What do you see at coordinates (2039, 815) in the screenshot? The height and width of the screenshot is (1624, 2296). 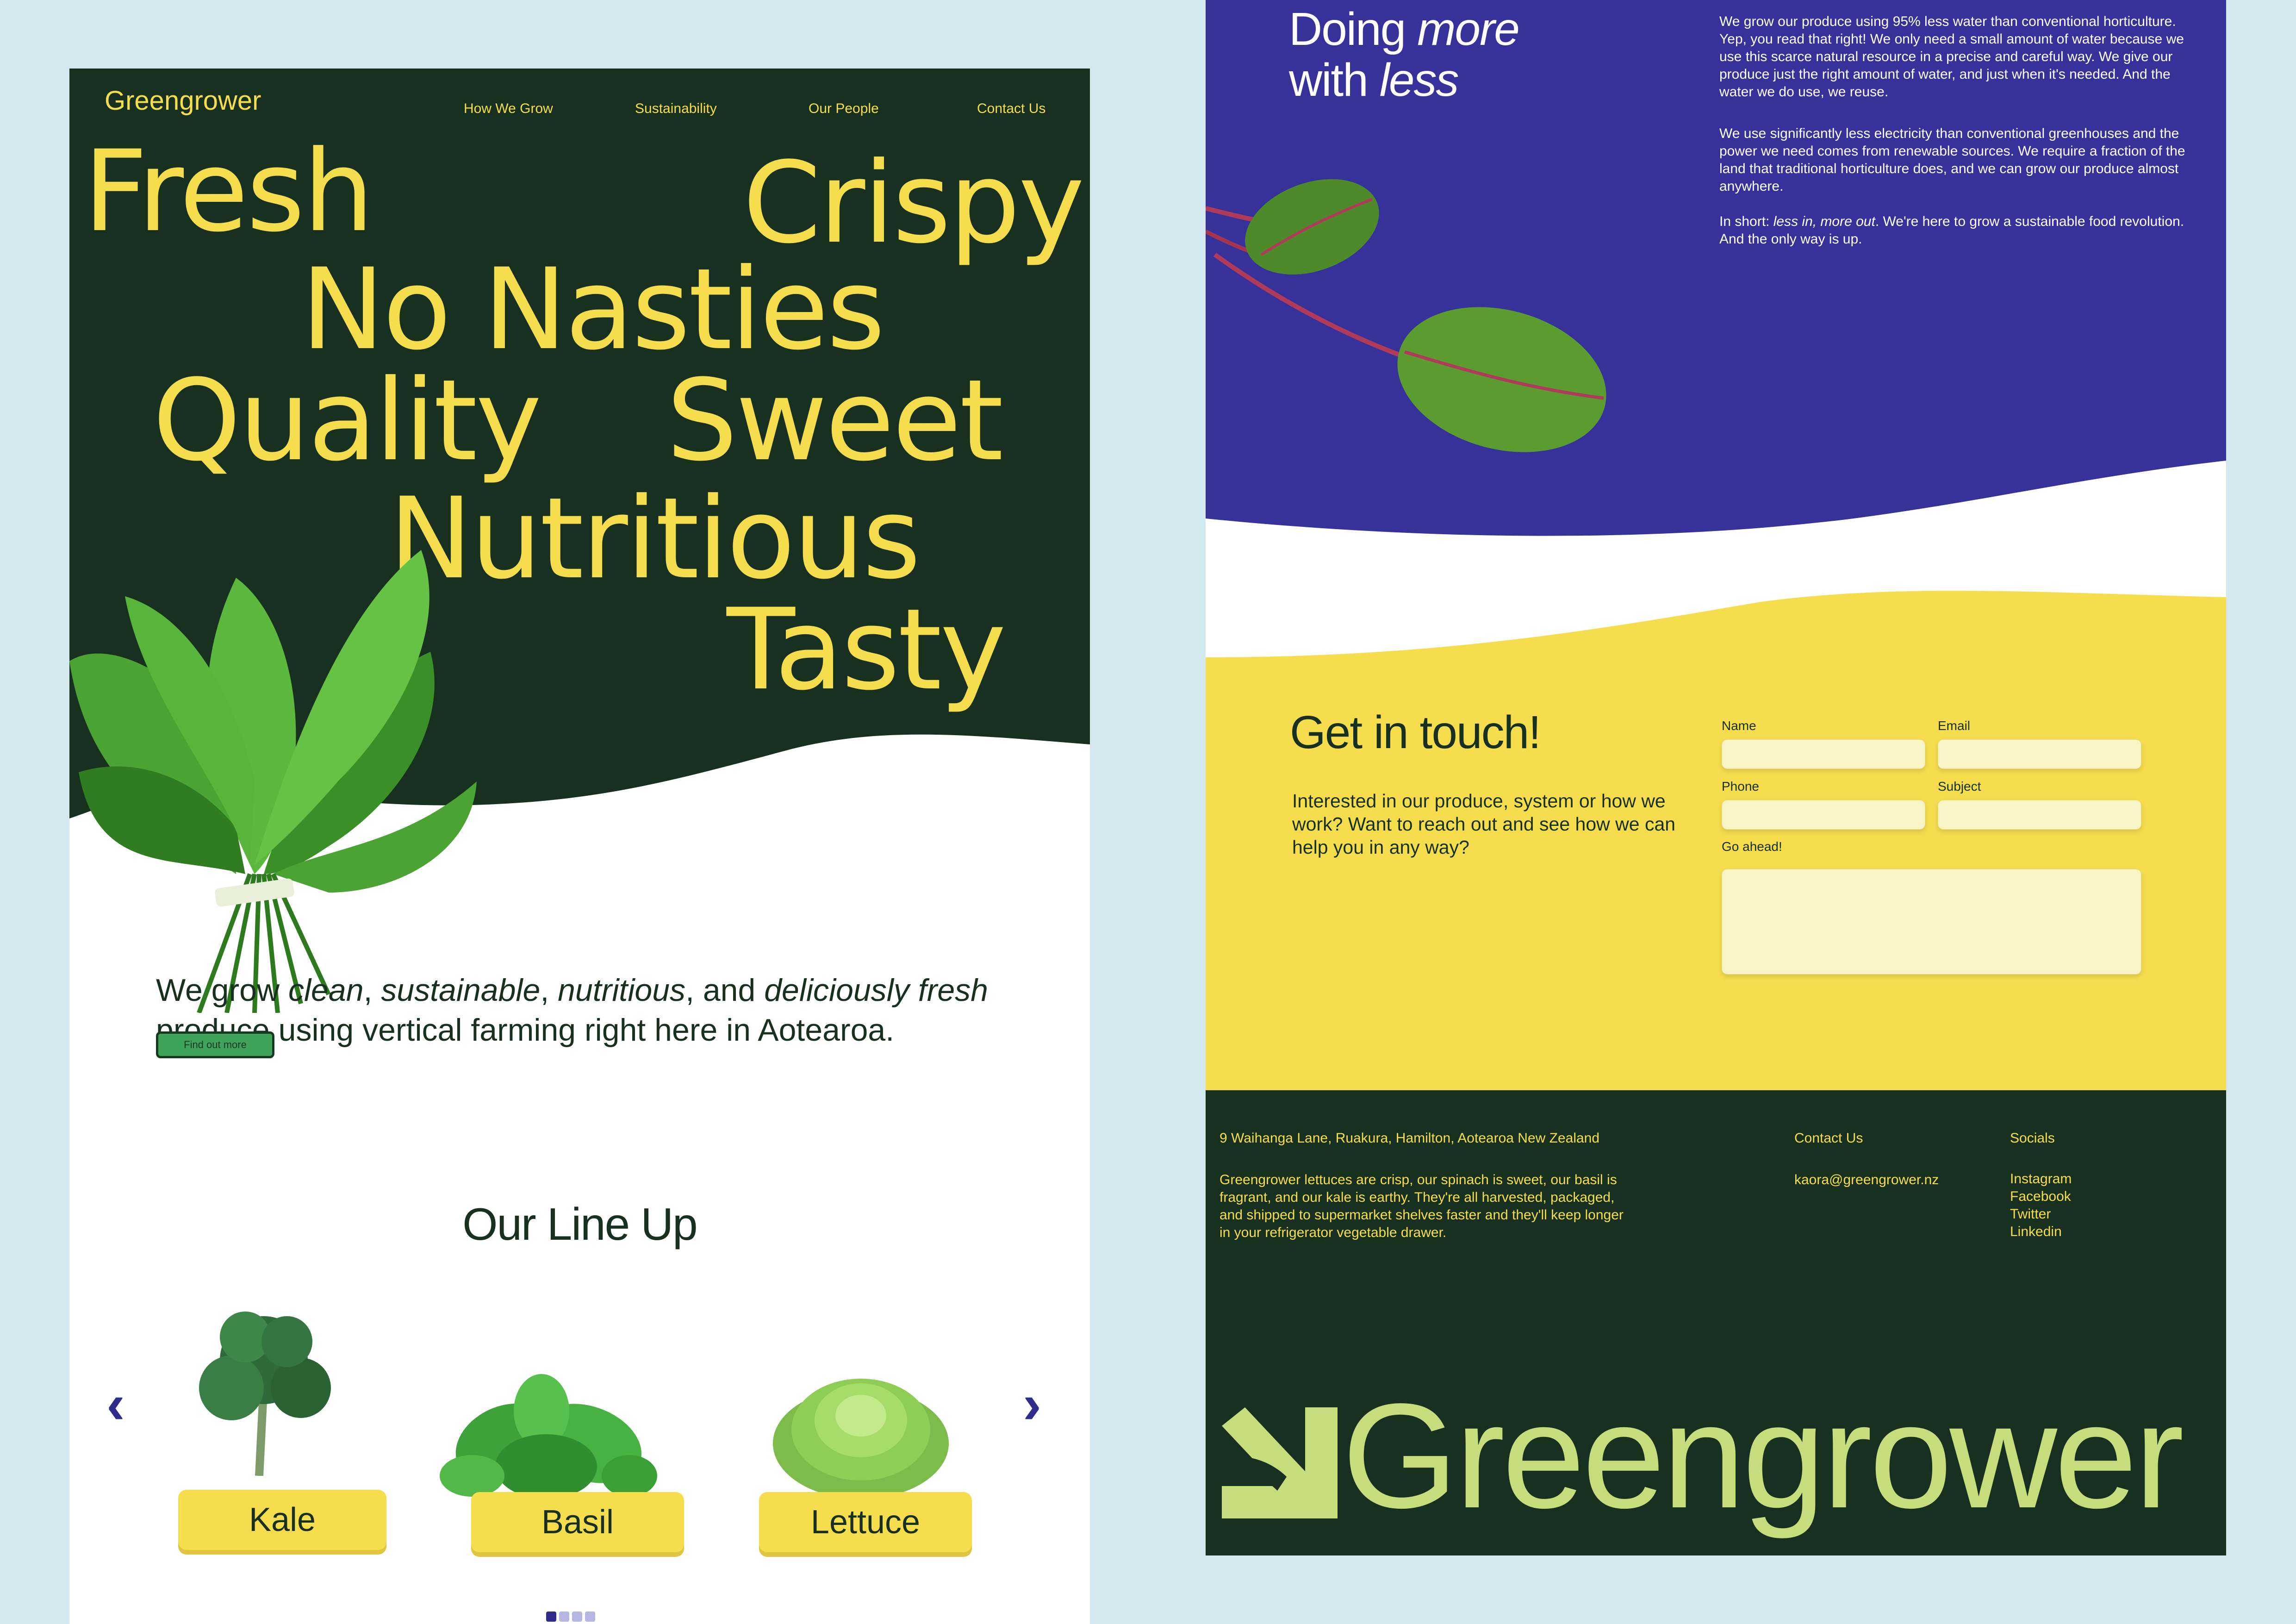 I see `subject-field` at bounding box center [2039, 815].